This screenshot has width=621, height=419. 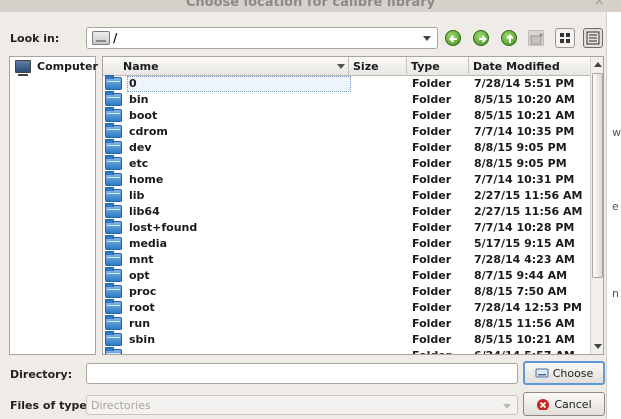 I want to click on file-name: home, so click(x=146, y=179).